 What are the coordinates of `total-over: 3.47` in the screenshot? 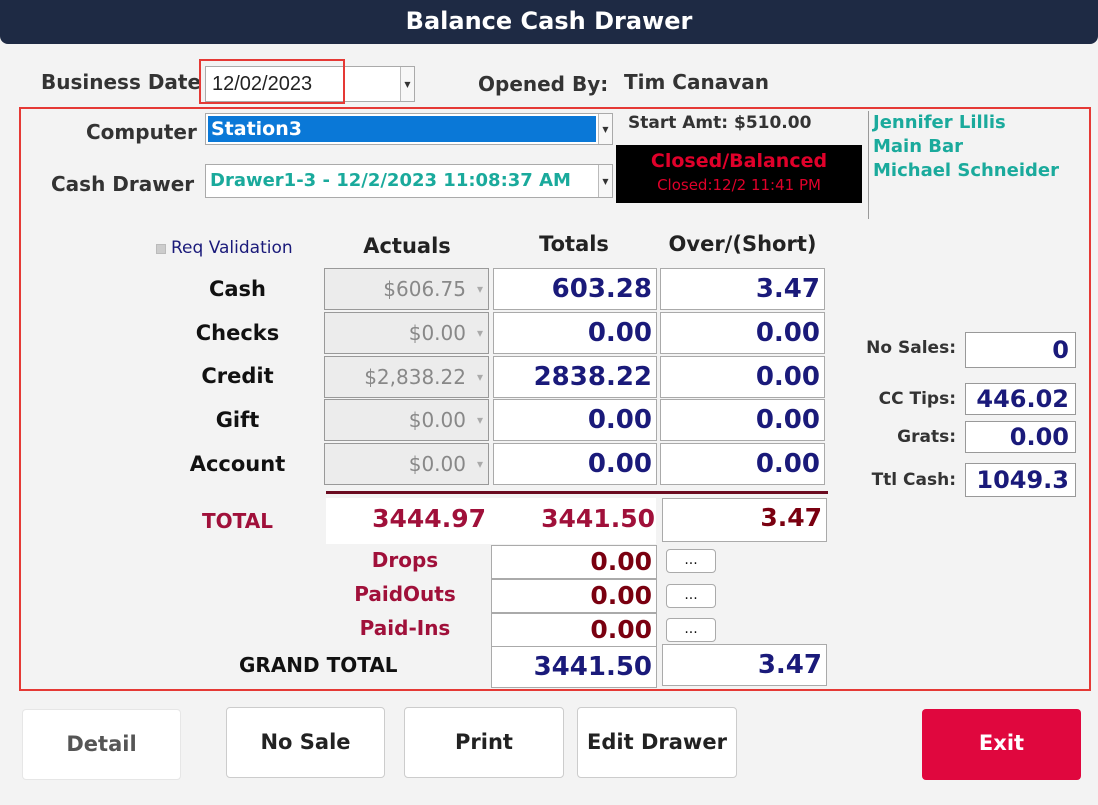 It's located at (791, 517).